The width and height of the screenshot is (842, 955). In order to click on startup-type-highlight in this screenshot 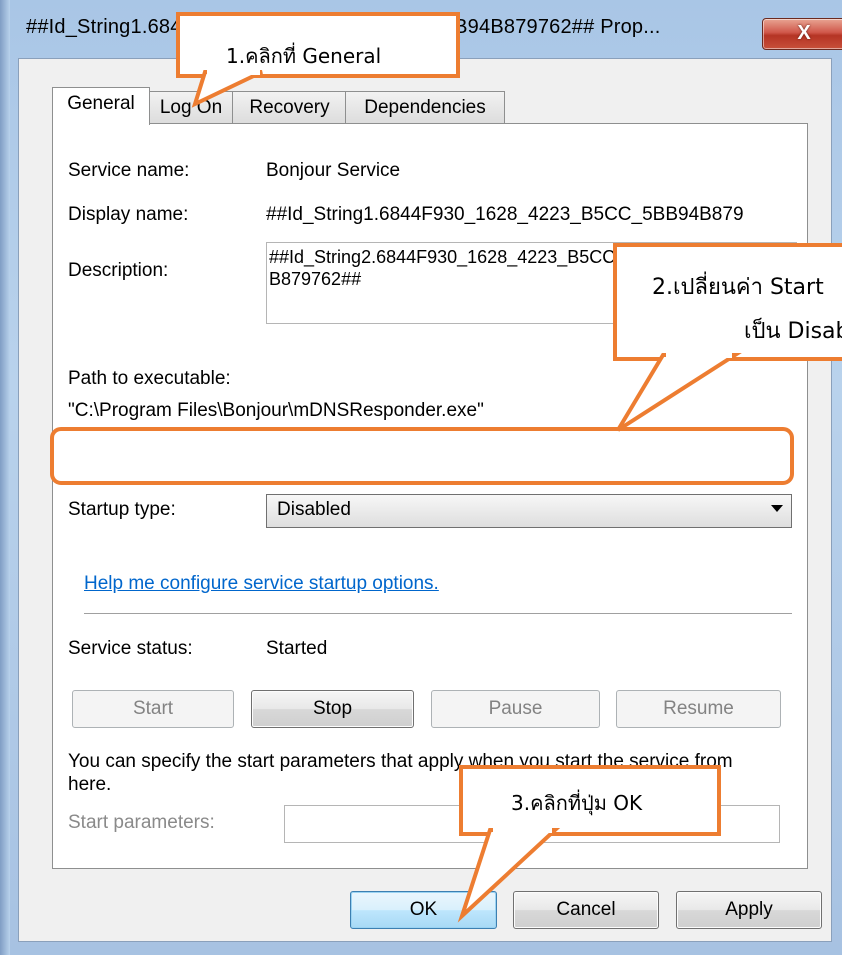, I will do `click(422, 456)`.